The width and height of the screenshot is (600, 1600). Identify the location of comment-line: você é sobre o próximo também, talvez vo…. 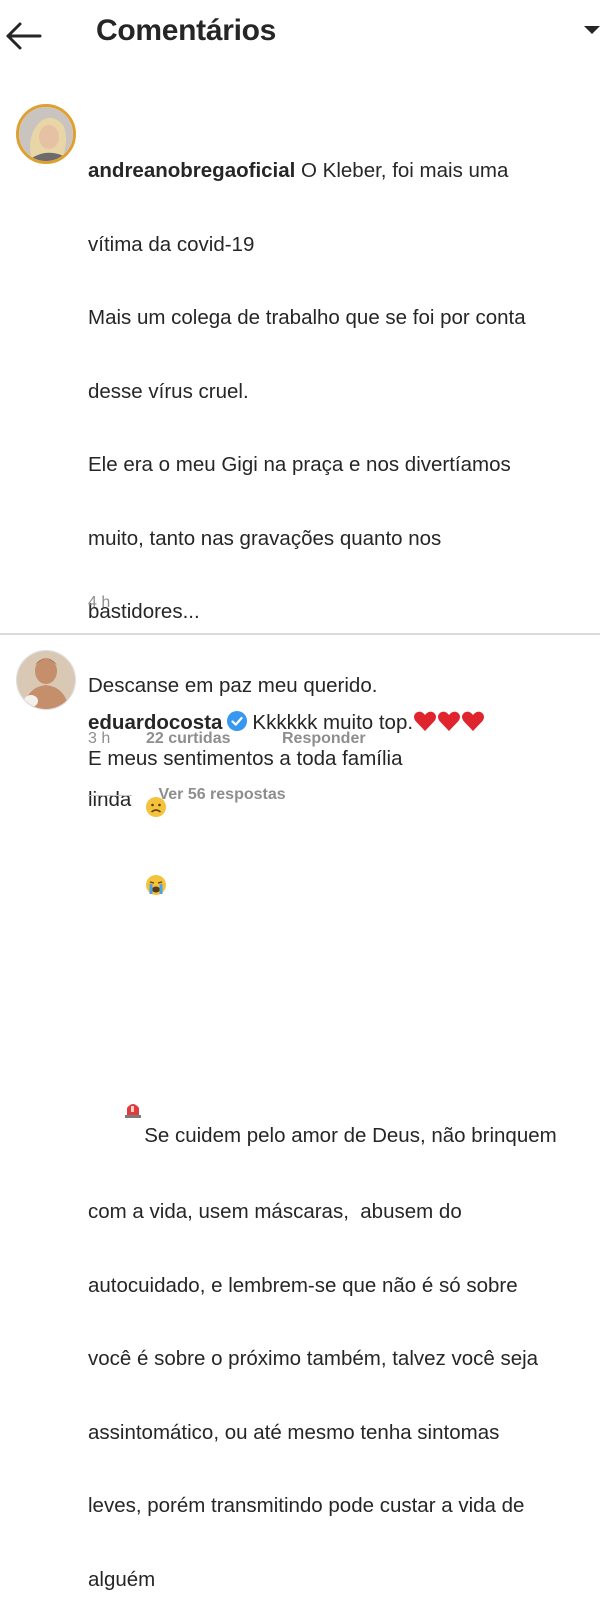
(313, 1358).